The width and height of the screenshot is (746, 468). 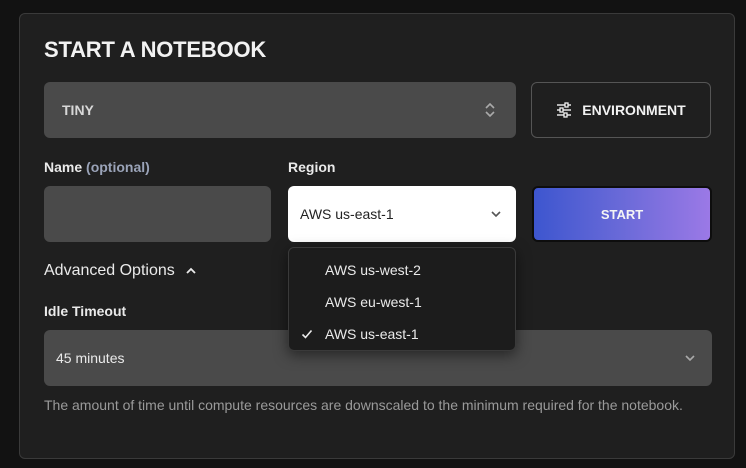 I want to click on check-icon, so click(x=307, y=334).